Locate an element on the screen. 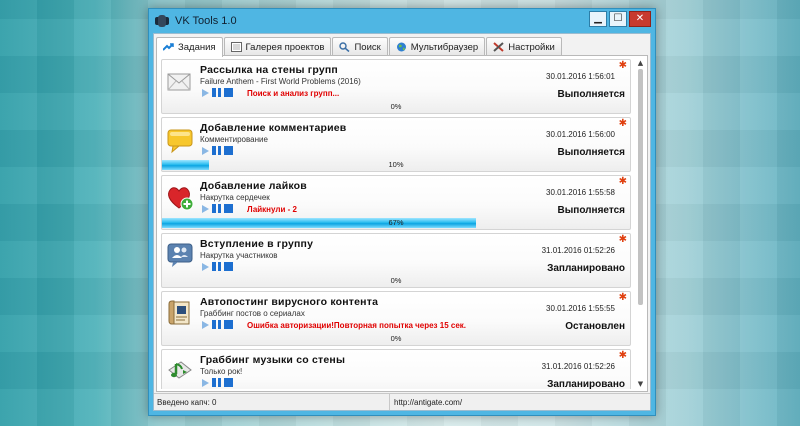 The height and width of the screenshot is (426, 800). progress-bar: 67% is located at coordinates (396, 223).